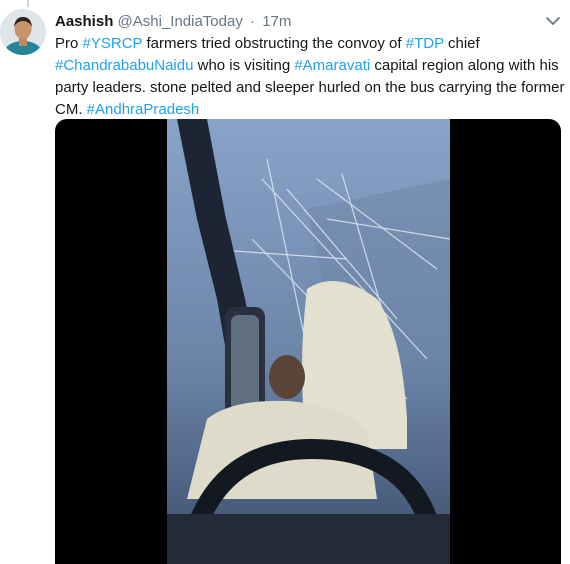 This screenshot has width=570, height=564. What do you see at coordinates (292, 22) in the screenshot?
I see `tweet-header: Aashish @Ashi_IndiaToday · 17m` at bounding box center [292, 22].